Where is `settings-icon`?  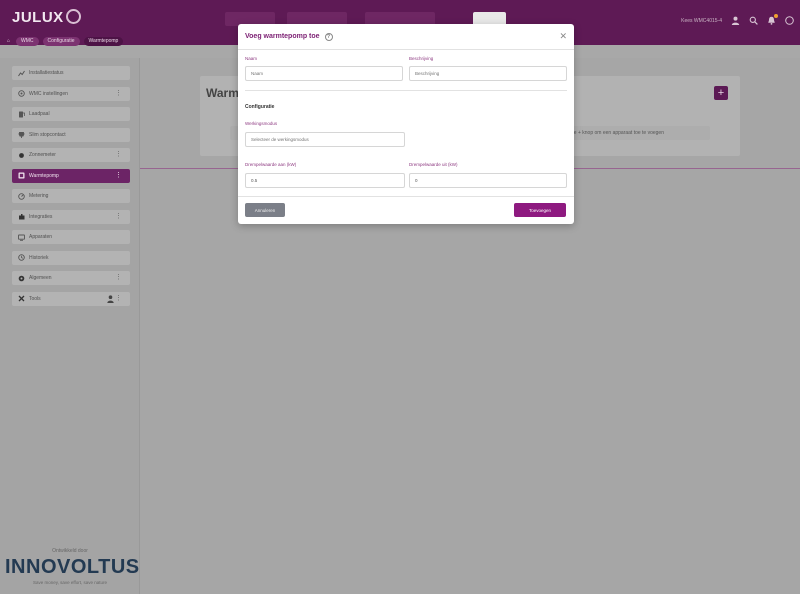
settings-icon is located at coordinates (21, 93).